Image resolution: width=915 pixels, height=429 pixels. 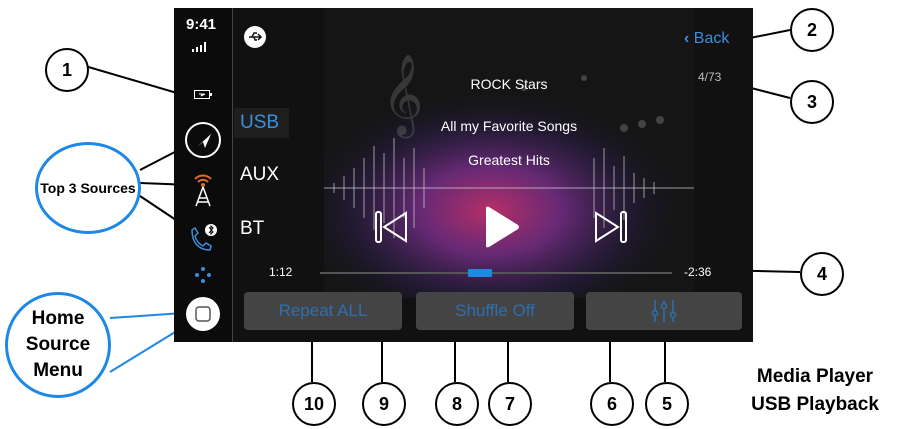 What do you see at coordinates (710, 77) in the screenshot?
I see `track-count: 4/73` at bounding box center [710, 77].